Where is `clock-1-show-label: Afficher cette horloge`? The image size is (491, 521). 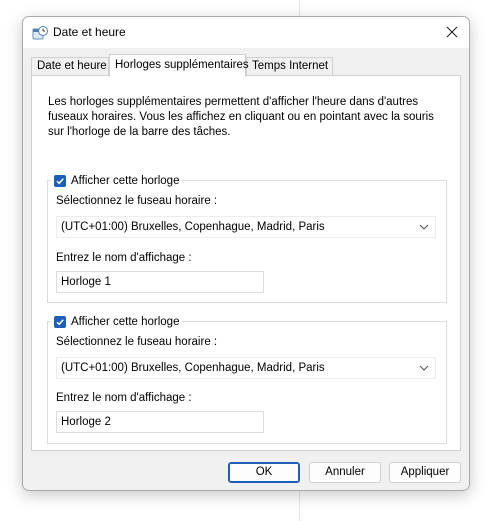
clock-1-show-label: Afficher cette horloge is located at coordinates (125, 180).